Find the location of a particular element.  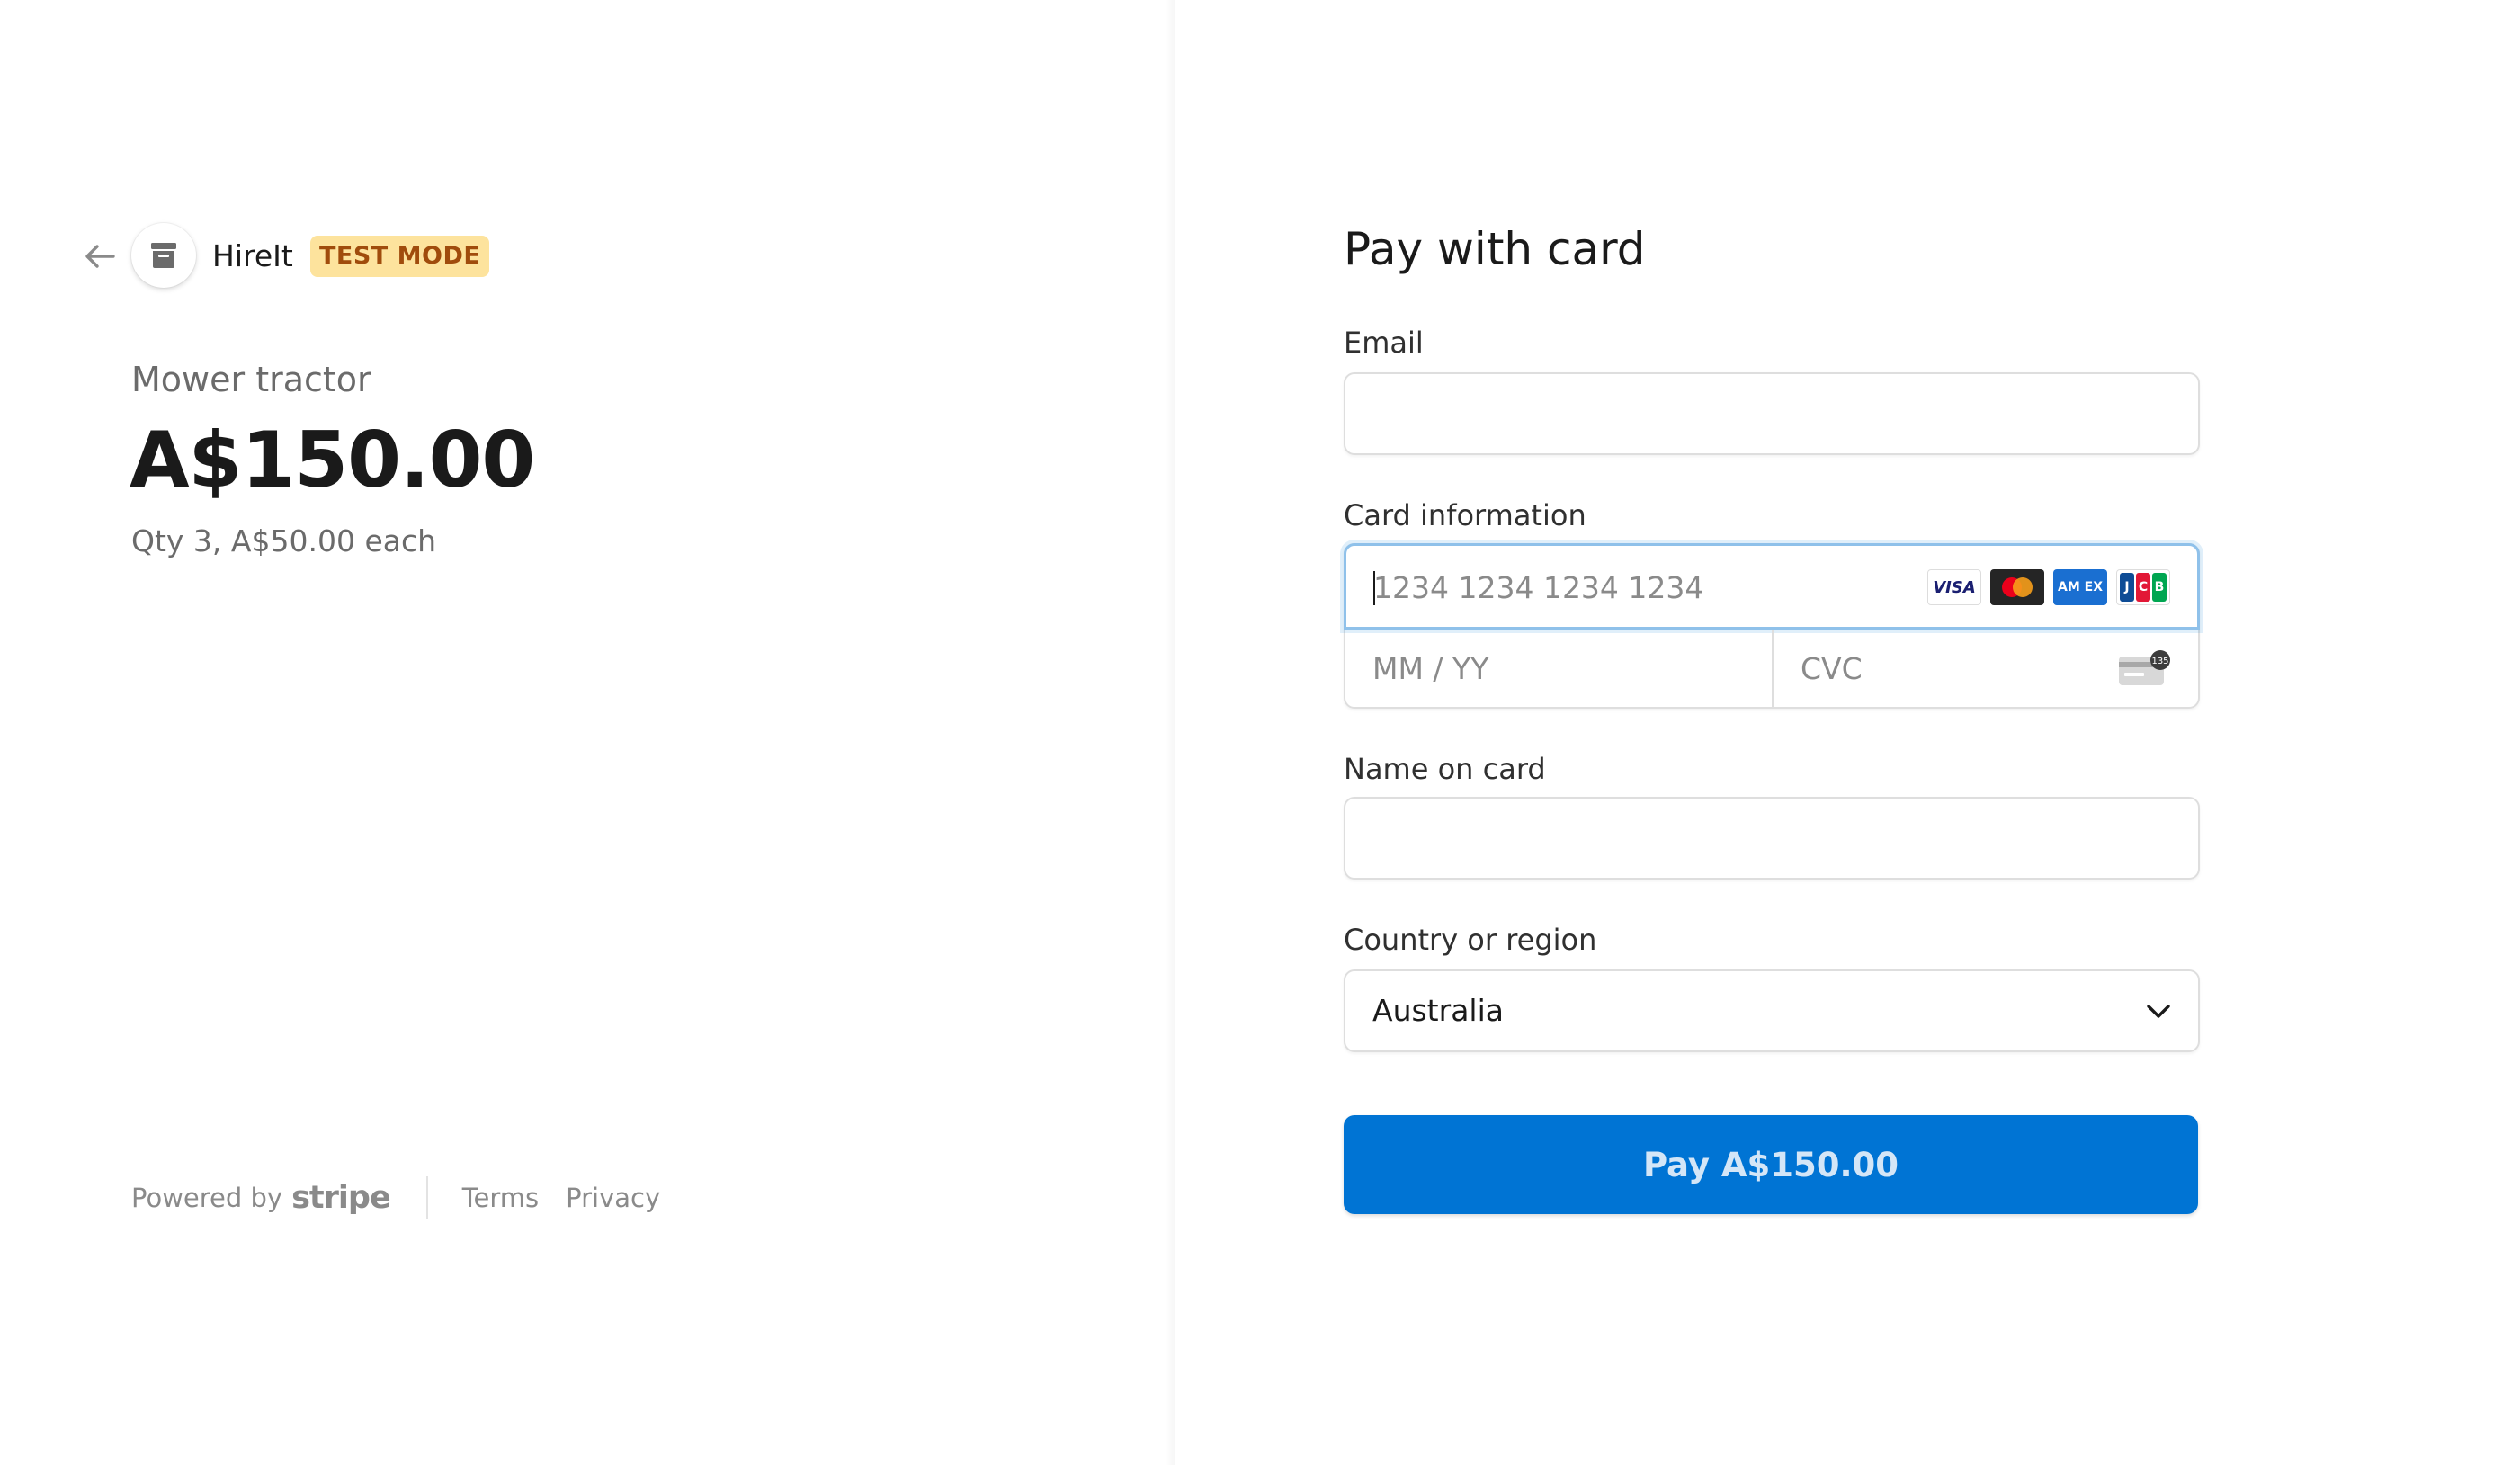

privacy-link: Privacy is located at coordinates (613, 1198).